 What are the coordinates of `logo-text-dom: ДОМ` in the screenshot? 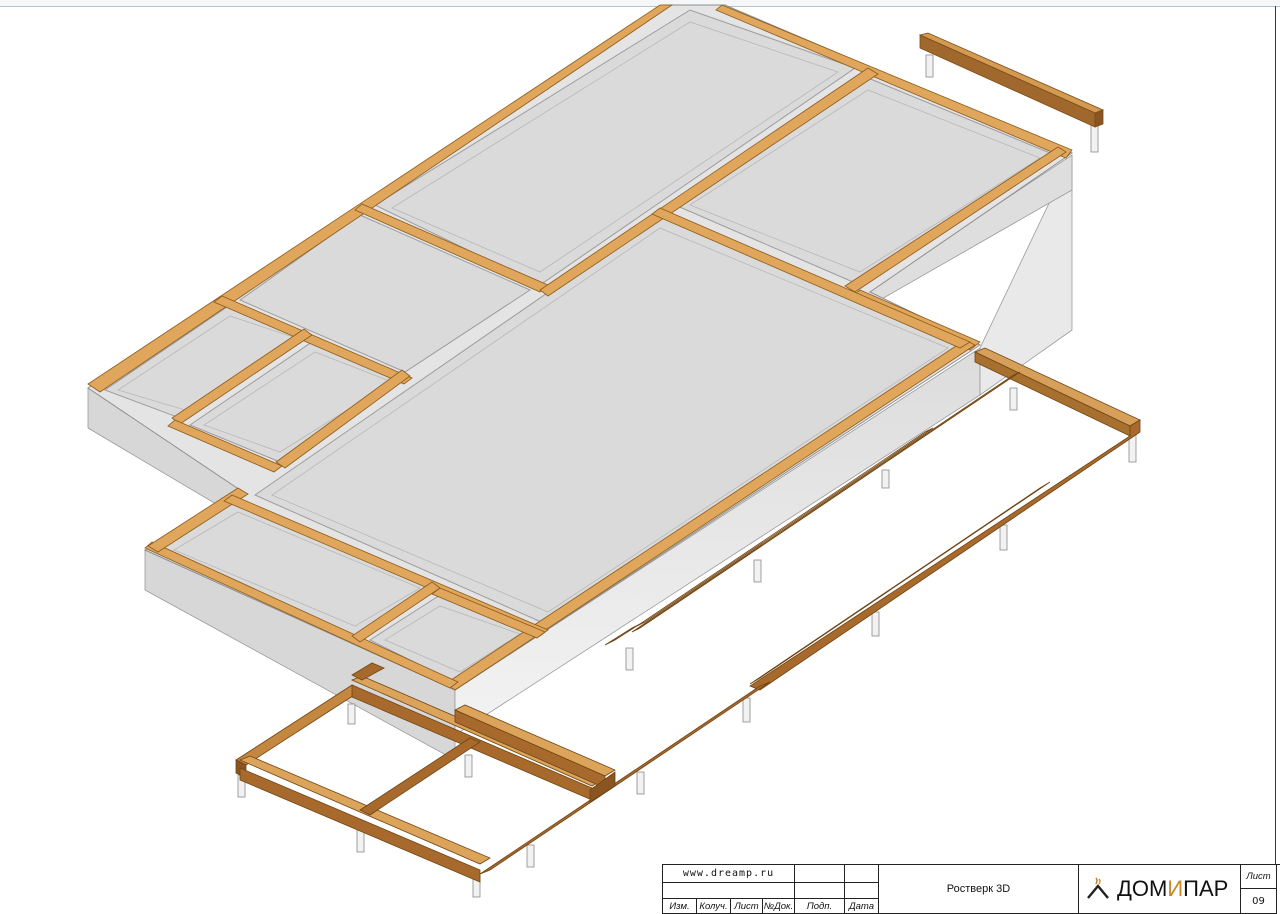 It's located at (1142, 888).